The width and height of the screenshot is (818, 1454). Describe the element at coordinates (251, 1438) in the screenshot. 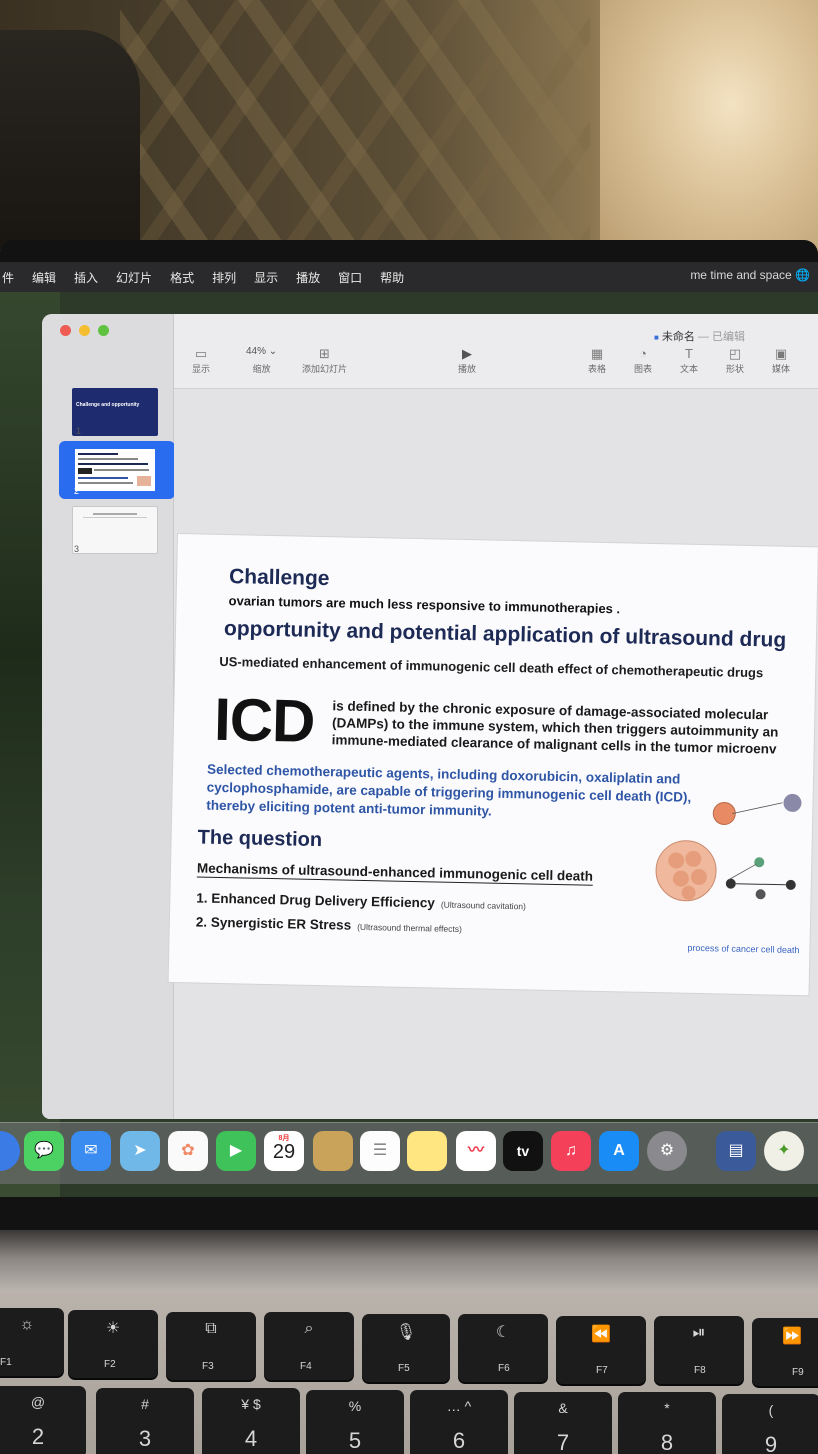

I see `key-number: 4` at that location.